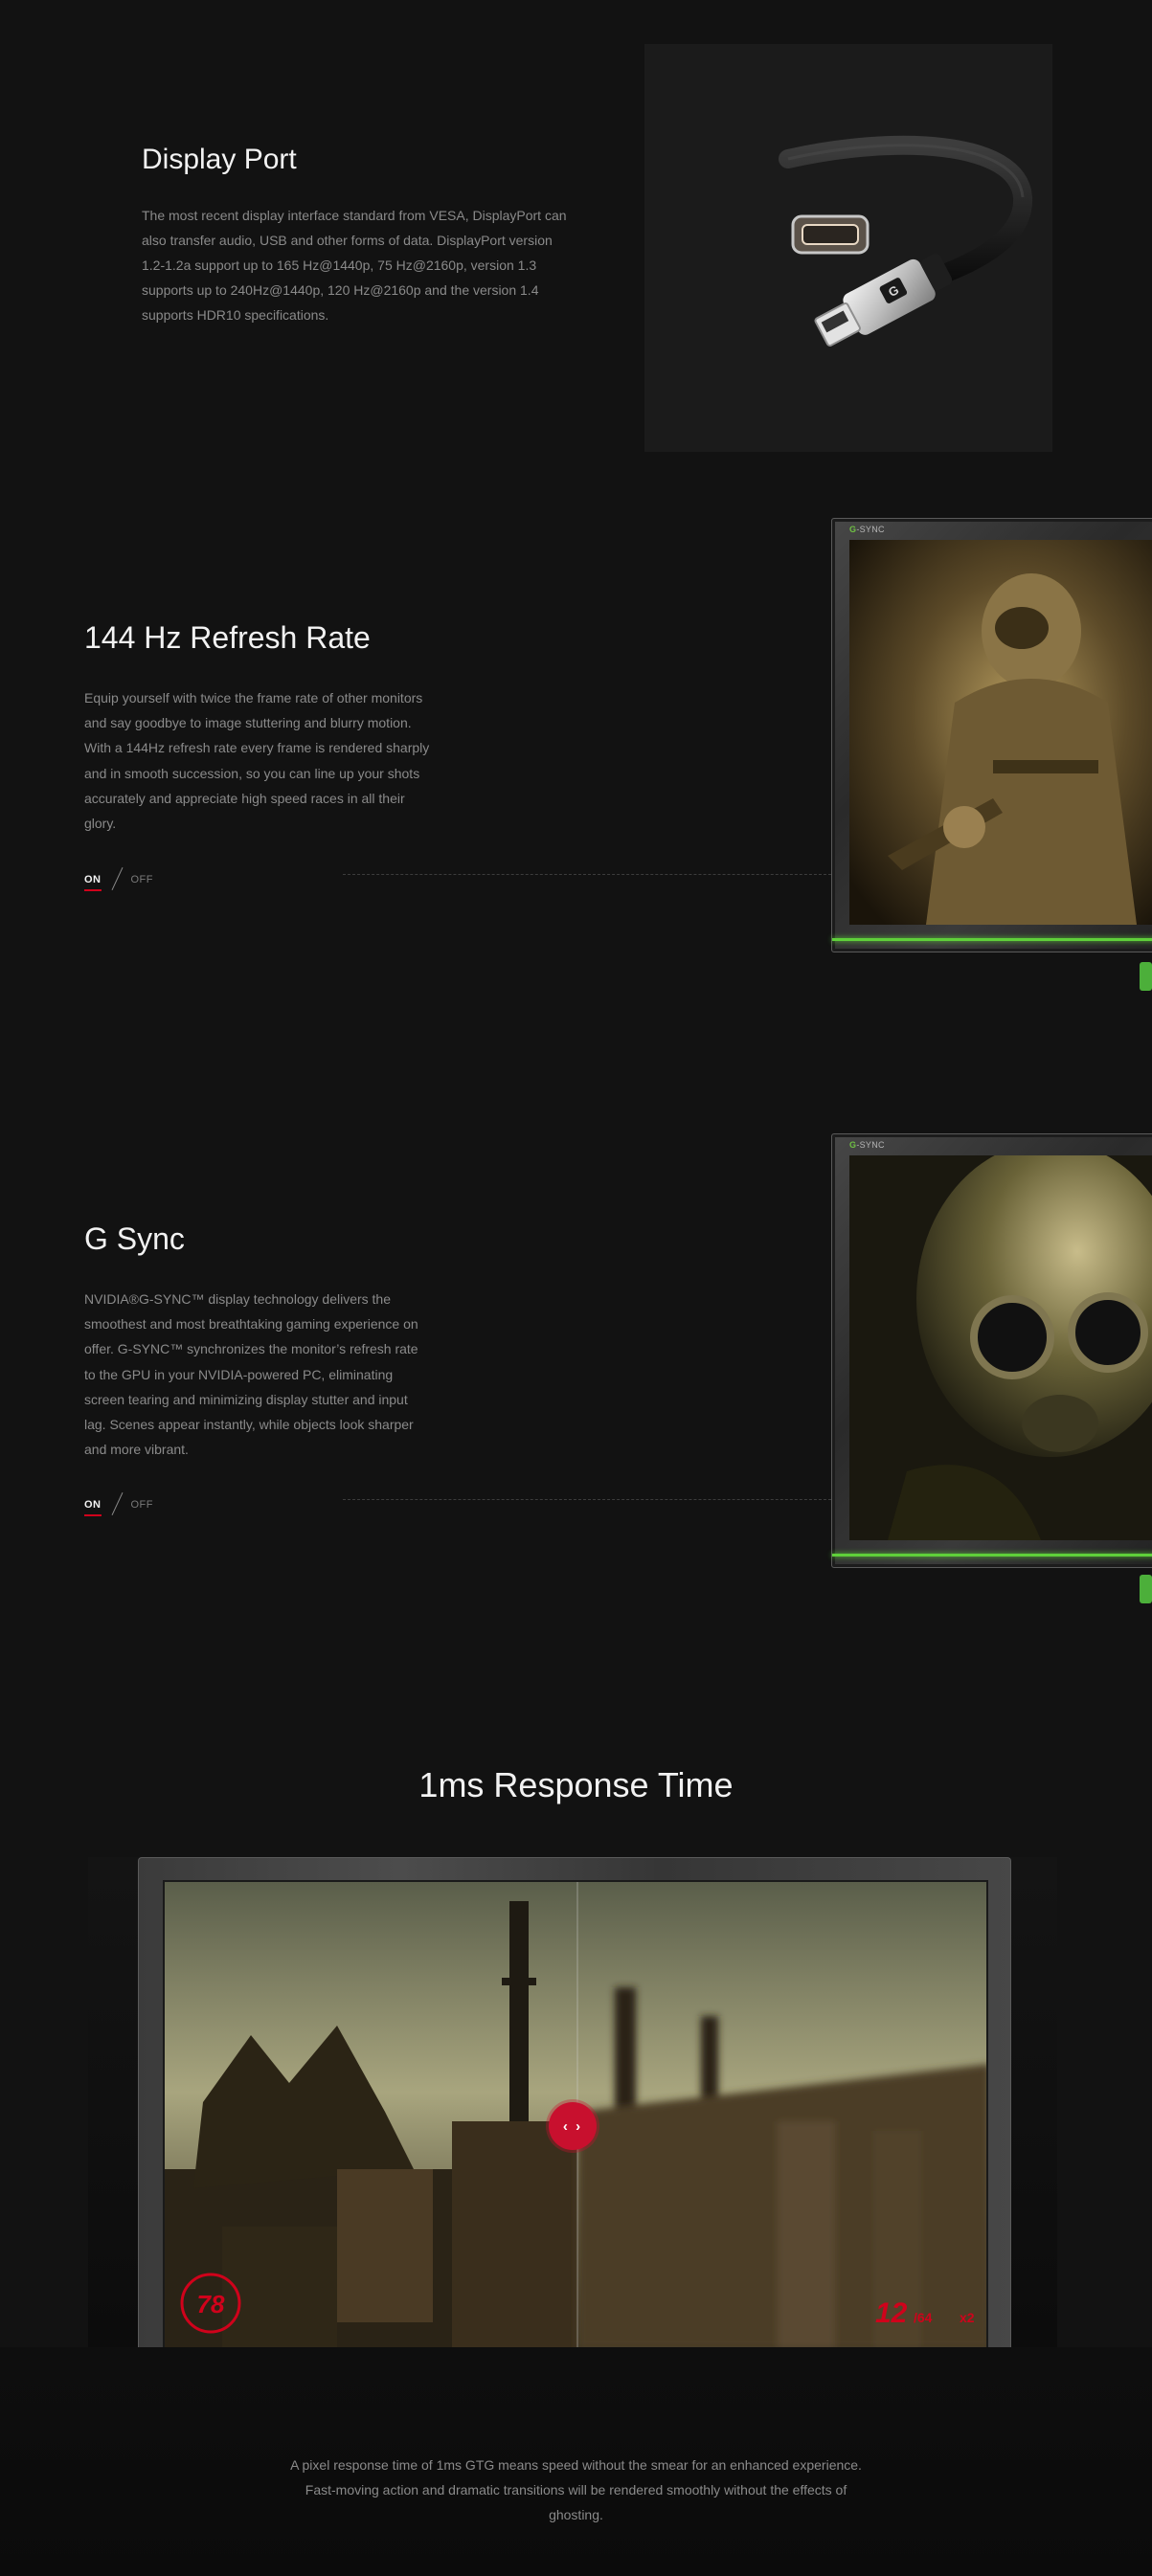 This screenshot has height=2576, width=1152. Describe the element at coordinates (967, 2317) in the screenshot. I see `hud-grenades: x2` at that location.